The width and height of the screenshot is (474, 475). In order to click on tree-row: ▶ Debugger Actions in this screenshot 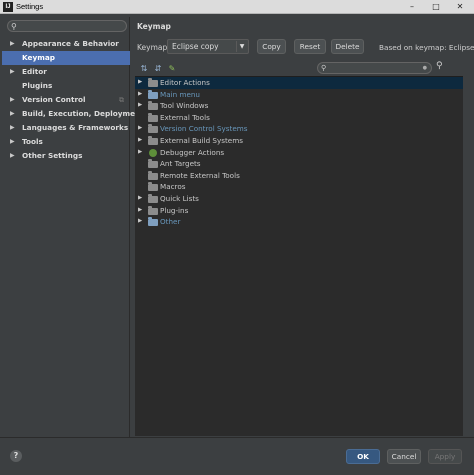, I will do `click(299, 153)`.